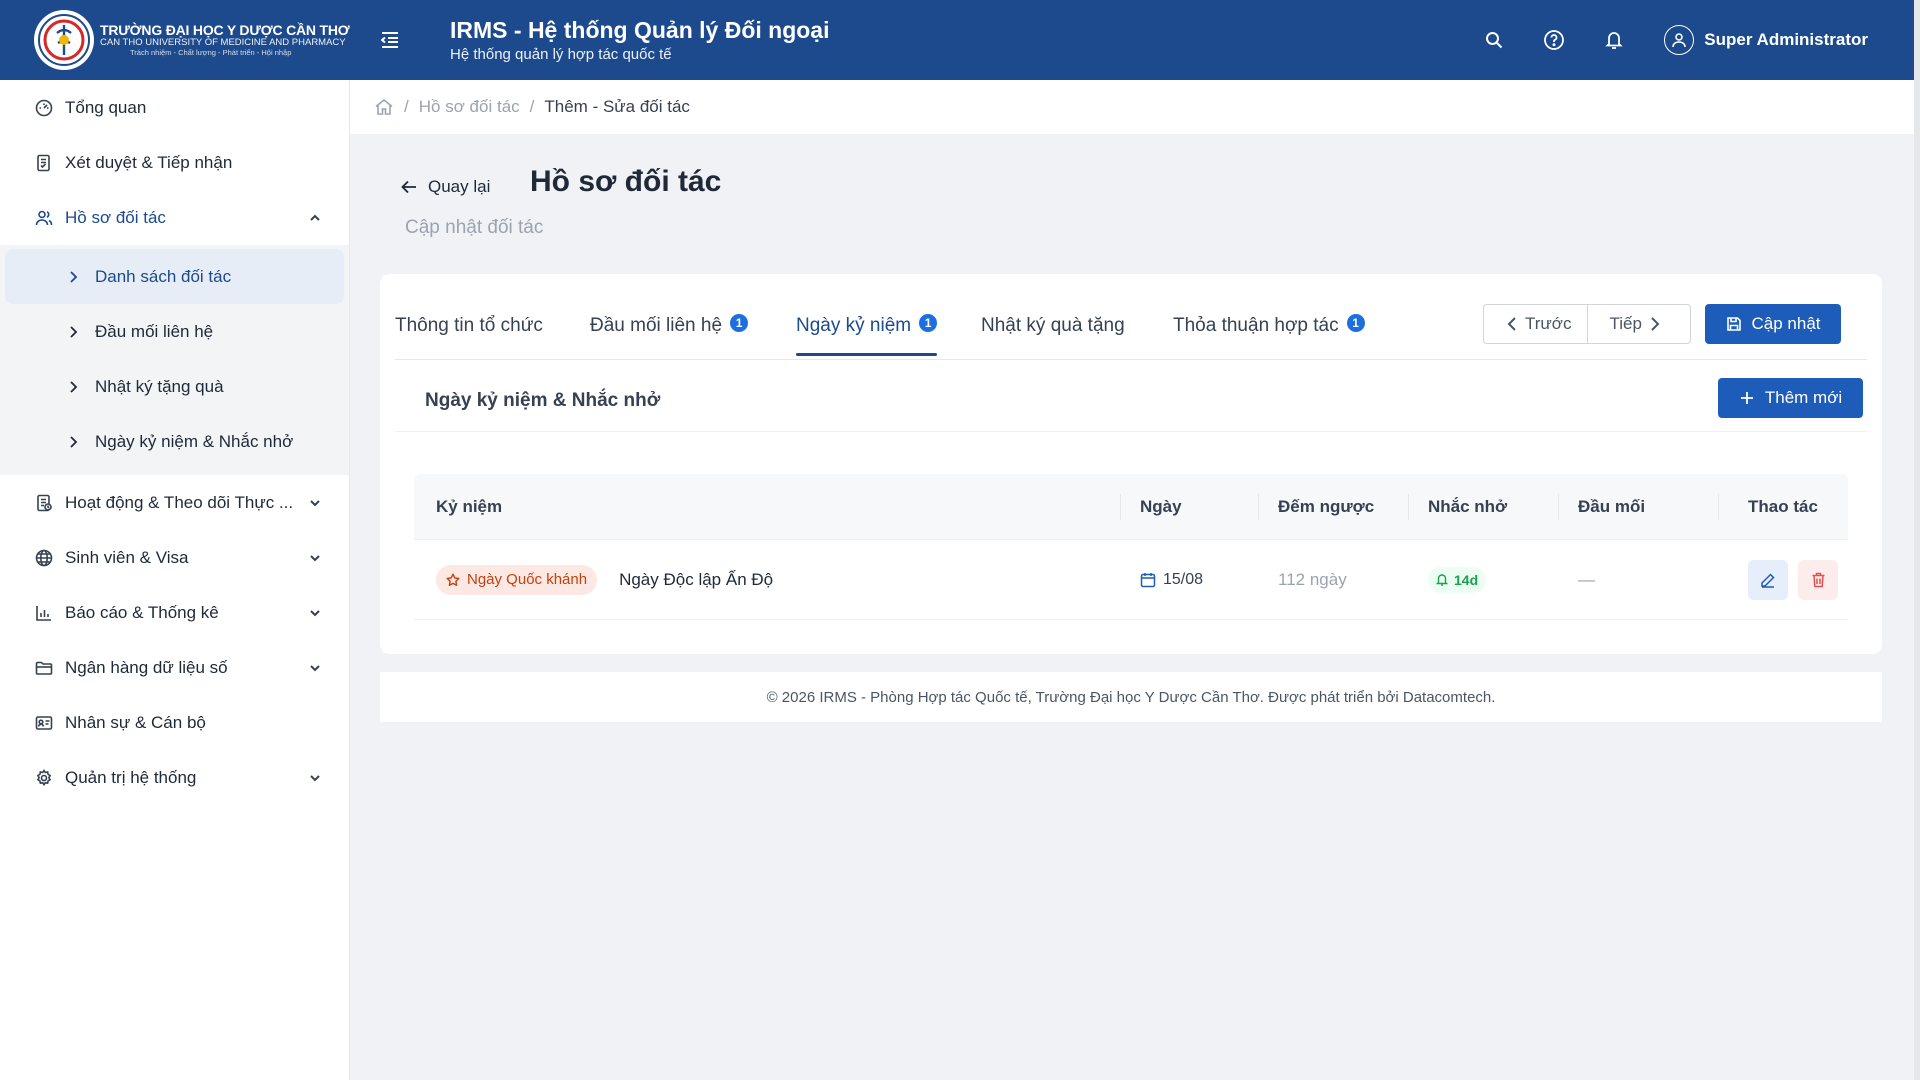 The image size is (1920, 1080). What do you see at coordinates (408, 187) in the screenshot?
I see `arrow-left-icon` at bounding box center [408, 187].